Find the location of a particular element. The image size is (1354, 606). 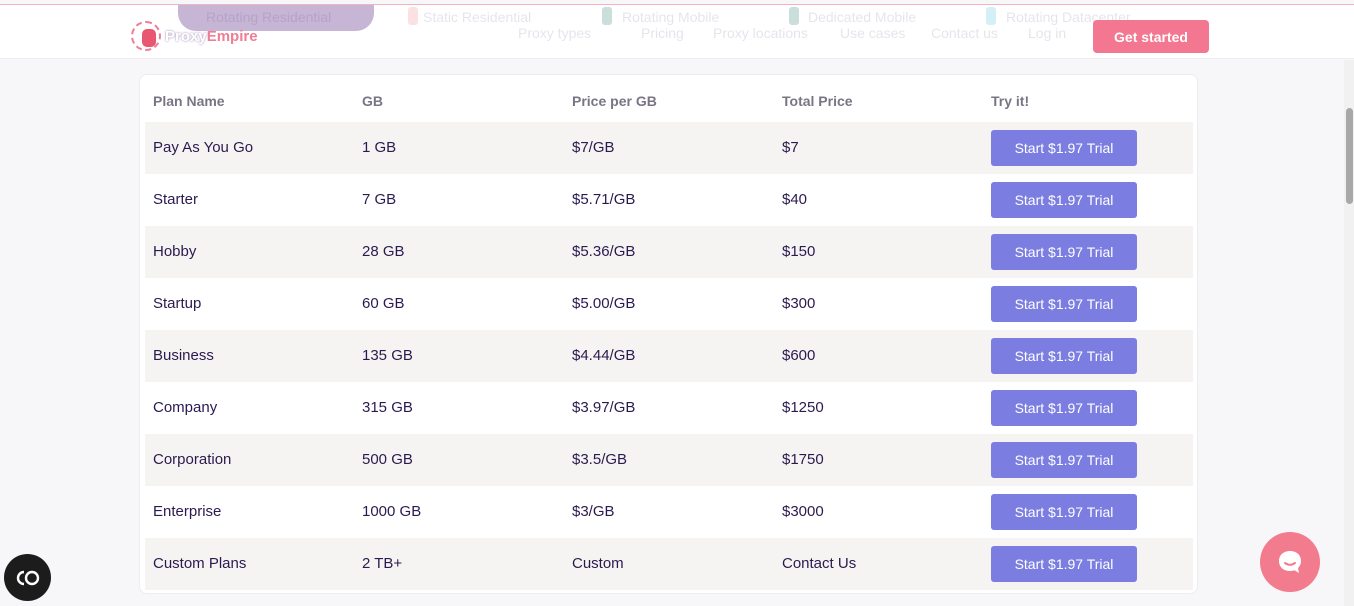

ghost-nav-link: Log in is located at coordinates (1047, 33).